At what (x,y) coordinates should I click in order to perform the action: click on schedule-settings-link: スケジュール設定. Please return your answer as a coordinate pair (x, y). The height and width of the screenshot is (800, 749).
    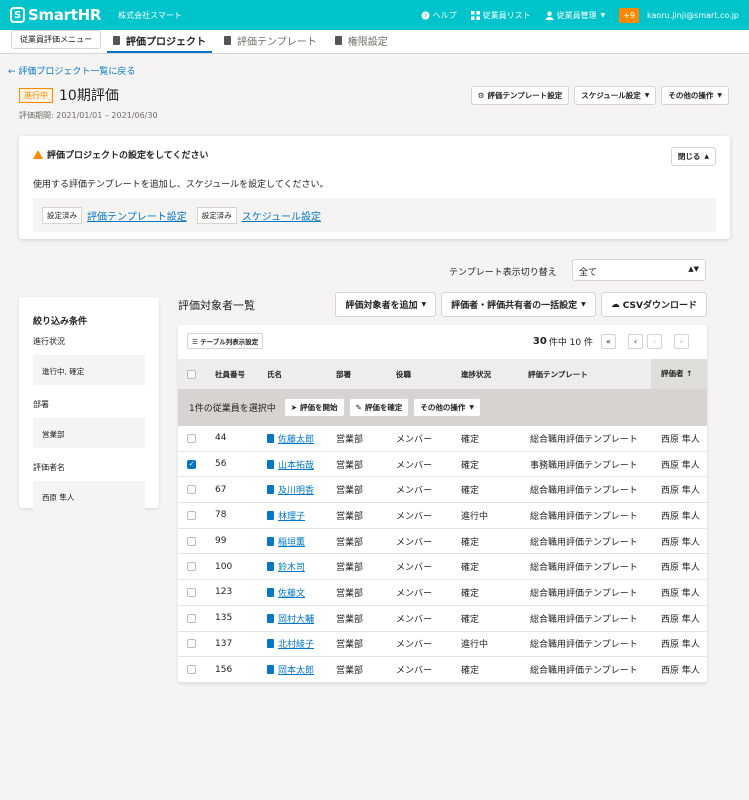
    Looking at the image, I should click on (281, 215).